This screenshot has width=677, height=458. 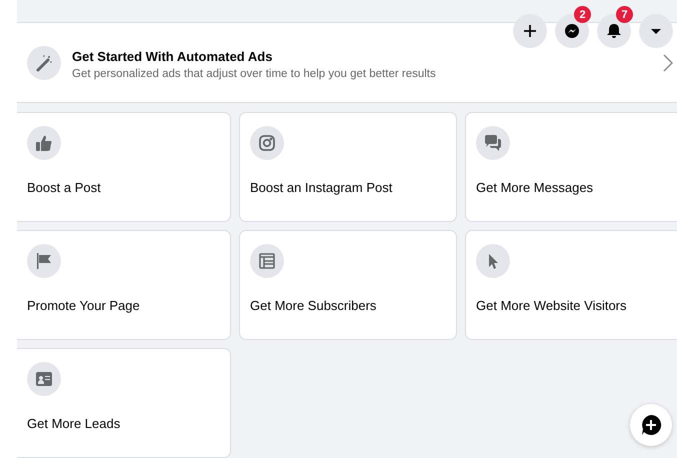 I want to click on card-title: Get More Subscribers, so click(x=314, y=305).